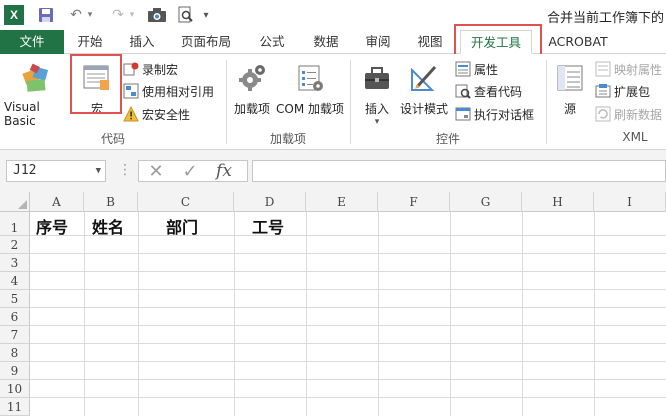 Image resolution: width=666 pixels, height=416 pixels. Describe the element at coordinates (118, 15) in the screenshot. I see `redo-icon: ↷` at that location.